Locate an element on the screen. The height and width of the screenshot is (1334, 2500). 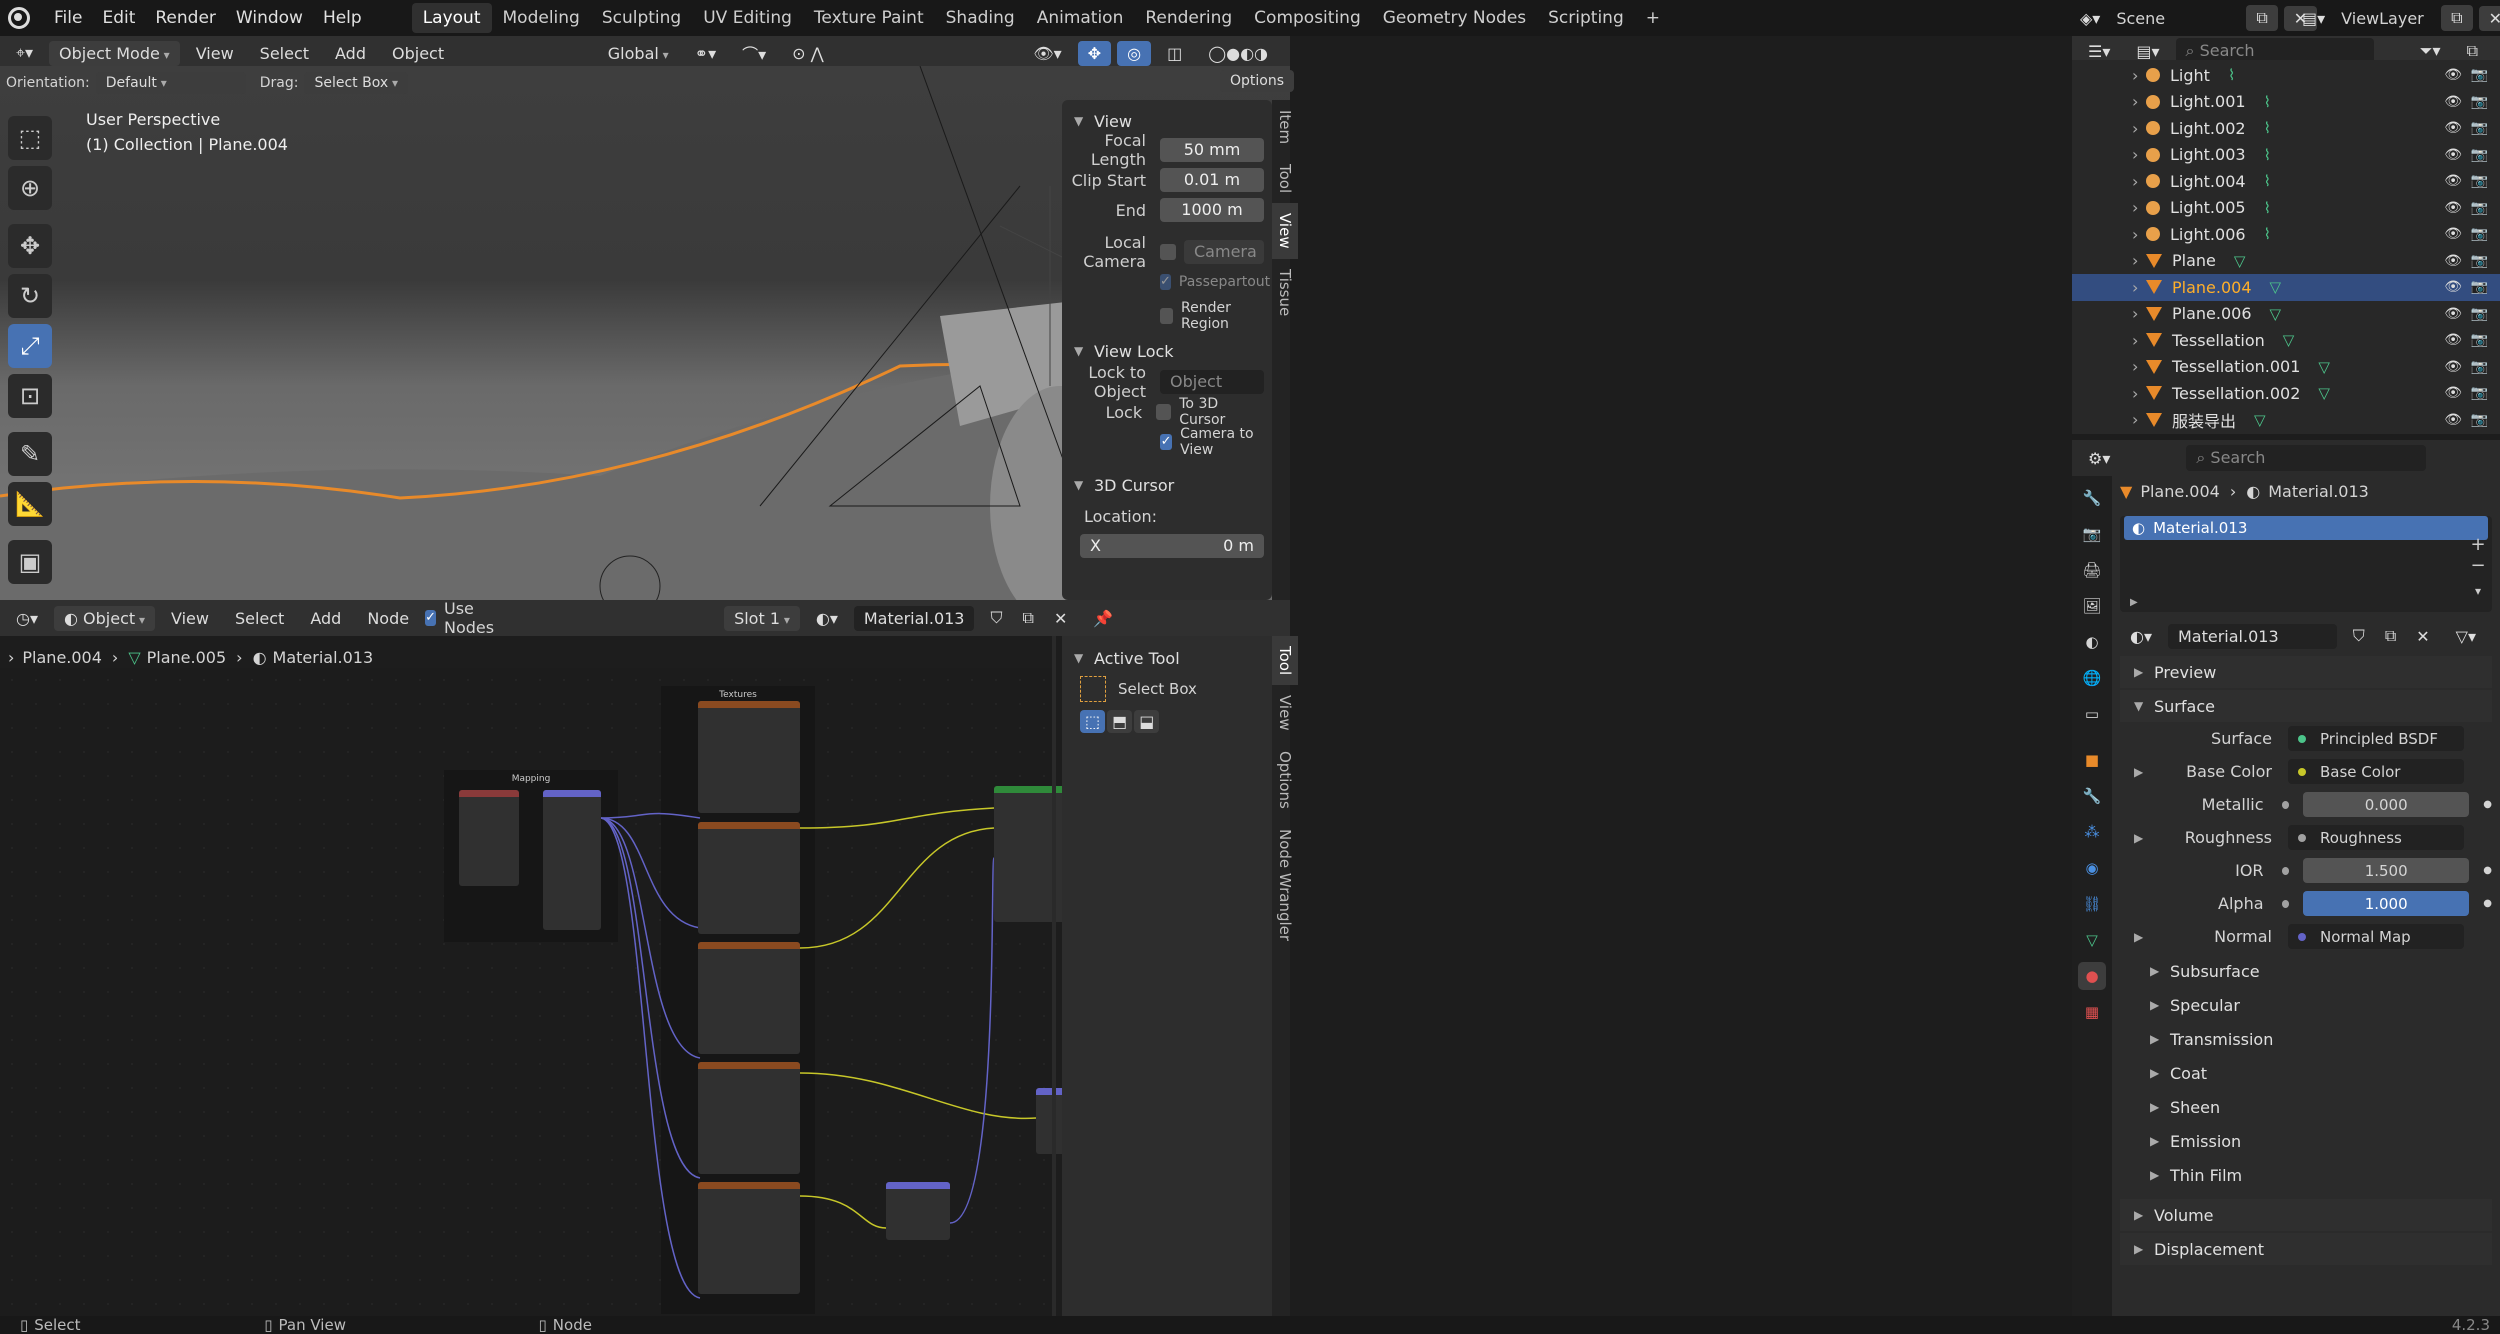
view-layer-tab-icon: 🖼 is located at coordinates (2092, 606).